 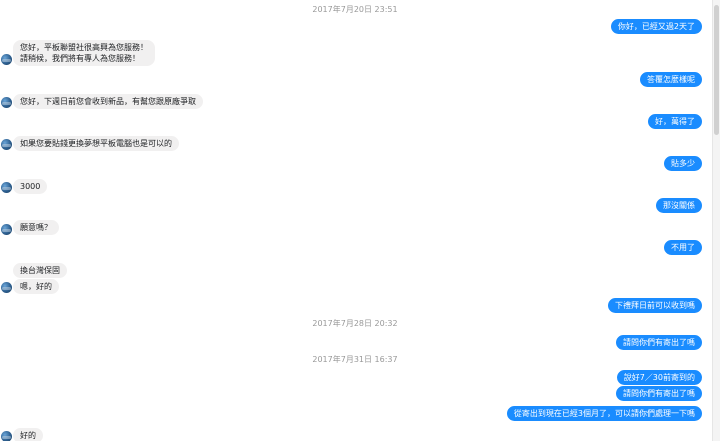 I want to click on timestamp: 2017年7月31日 16:37, so click(x=355, y=359).